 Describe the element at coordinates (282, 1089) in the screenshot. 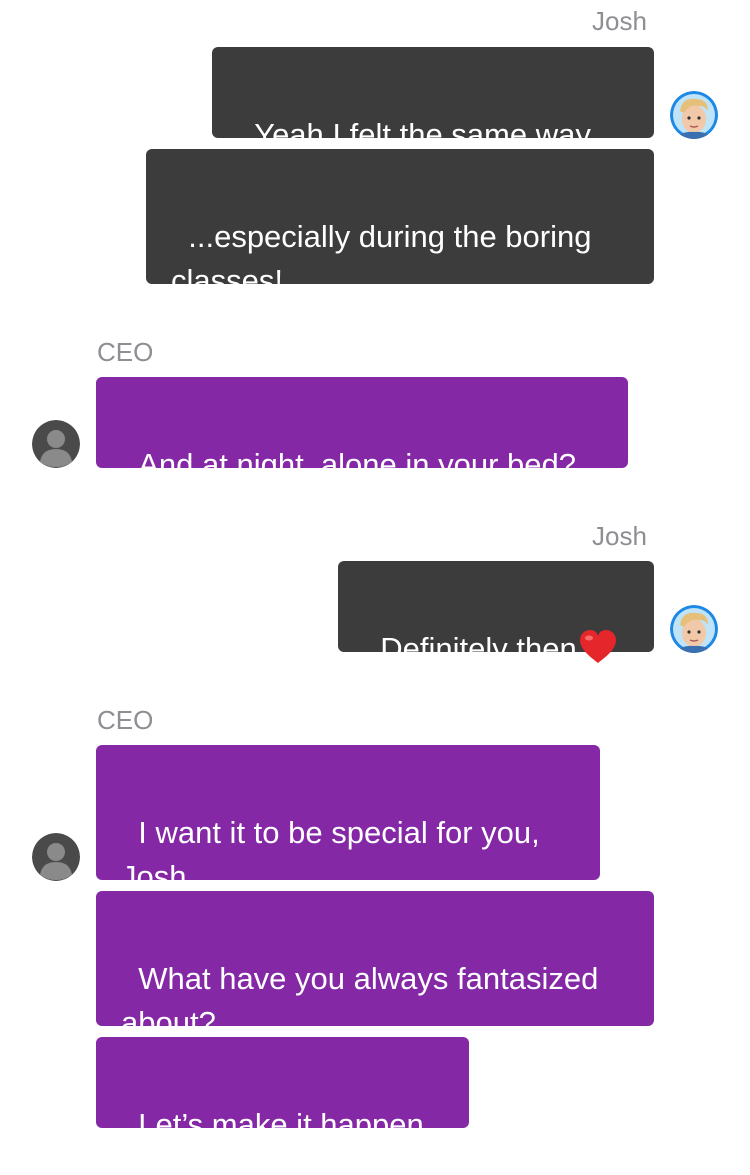

I see `message-bubble: Let’s make it happen.` at that location.